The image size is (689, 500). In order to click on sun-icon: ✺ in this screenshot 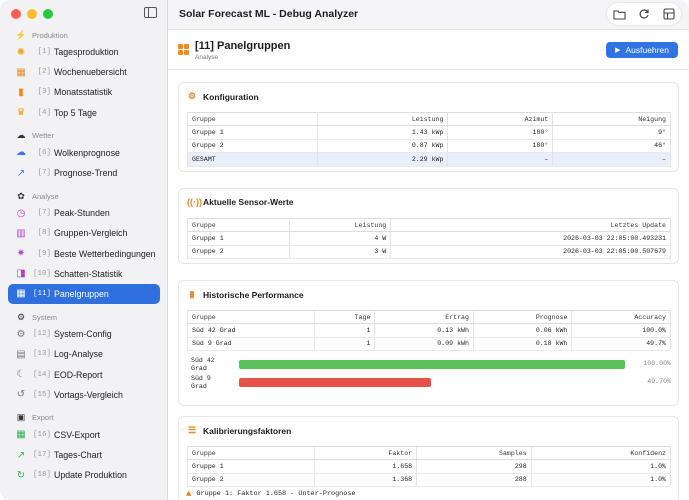, I will do `click(21, 52)`.